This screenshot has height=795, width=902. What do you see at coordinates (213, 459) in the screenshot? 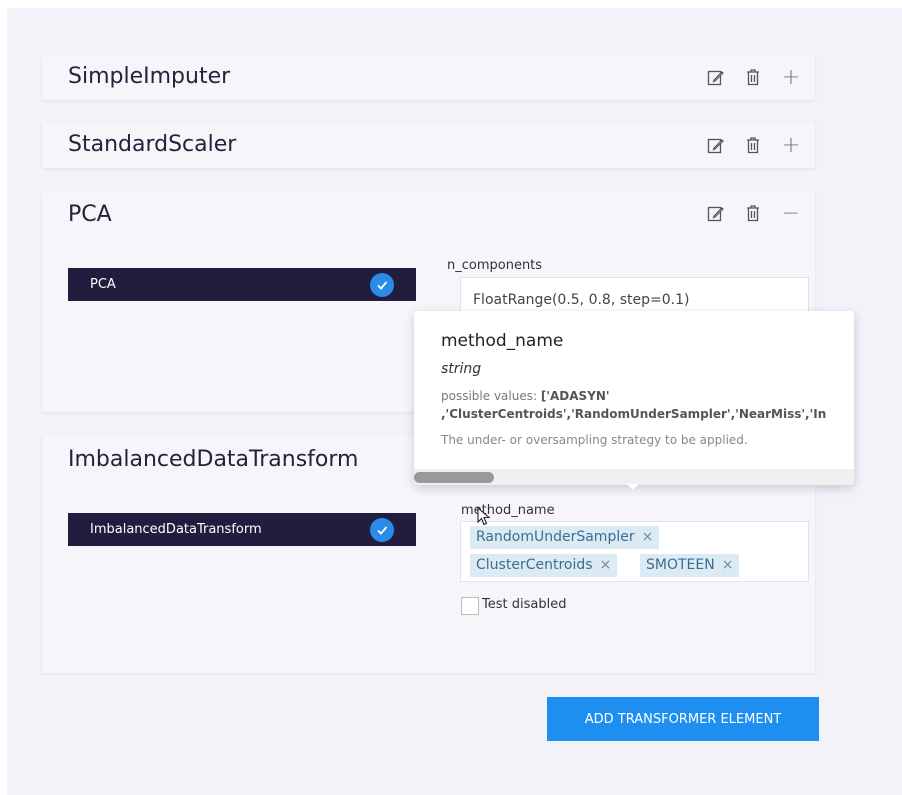
I see `card-title: ImbalancedDataTransform` at bounding box center [213, 459].